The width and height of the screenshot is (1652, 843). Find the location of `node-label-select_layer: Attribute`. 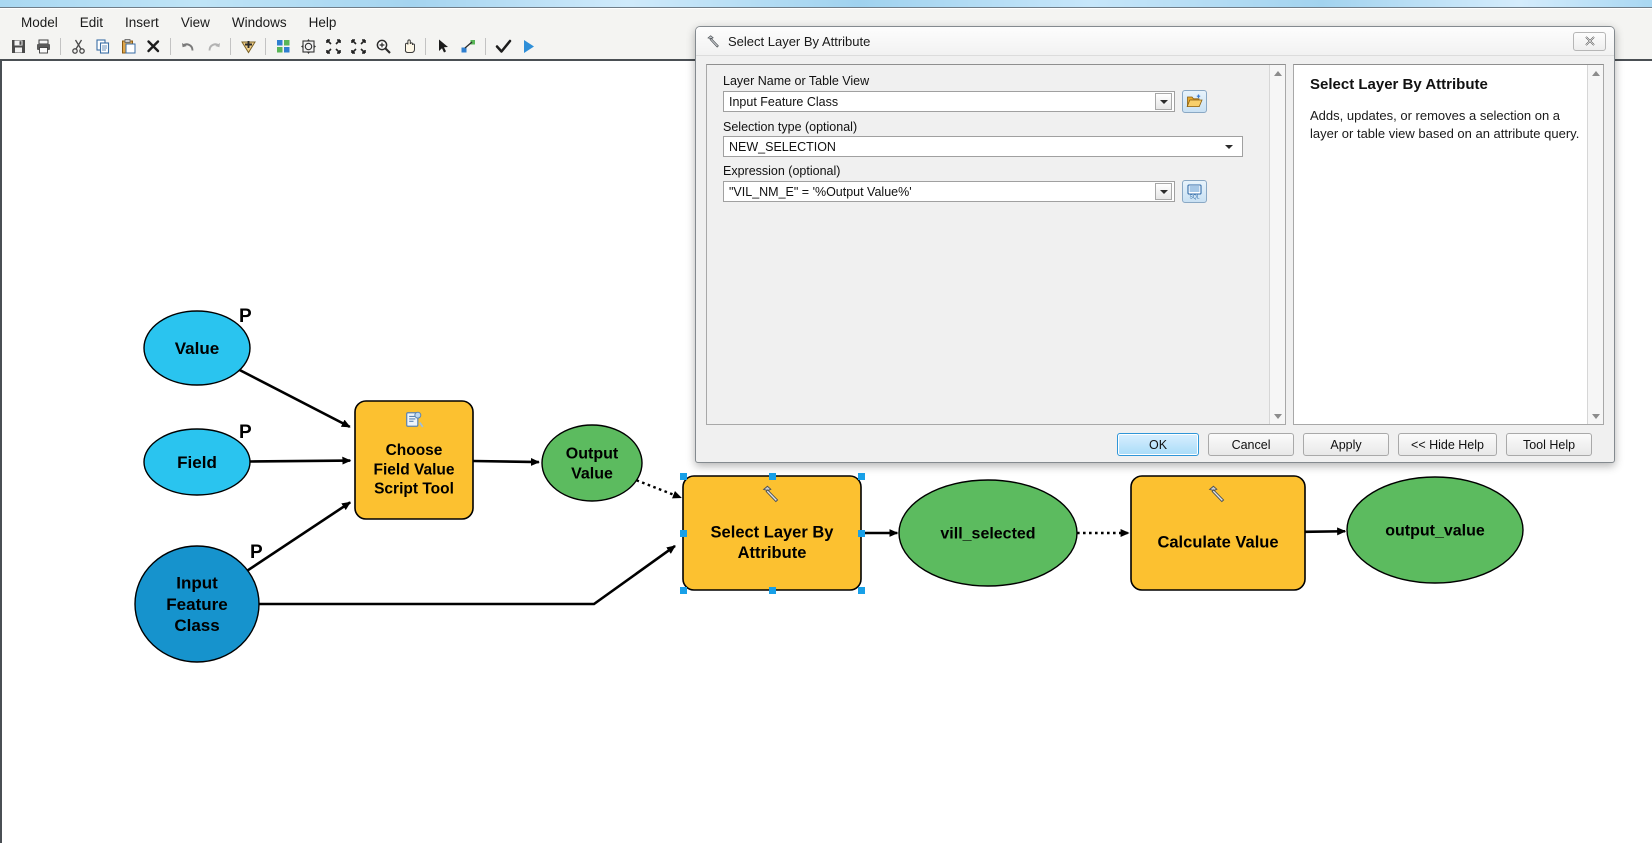

node-label-select_layer: Attribute is located at coordinates (772, 553).